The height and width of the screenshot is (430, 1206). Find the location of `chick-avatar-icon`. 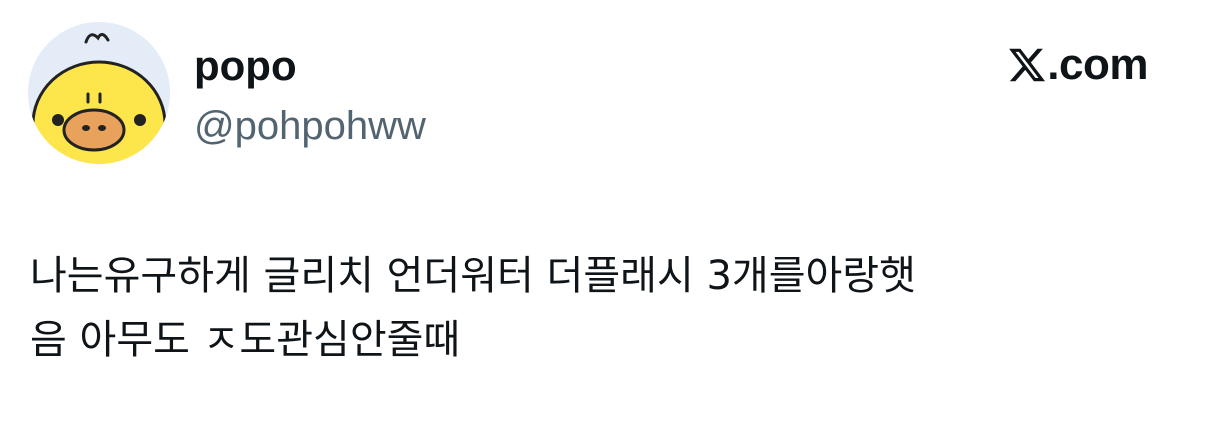

chick-avatar-icon is located at coordinates (99, 93).